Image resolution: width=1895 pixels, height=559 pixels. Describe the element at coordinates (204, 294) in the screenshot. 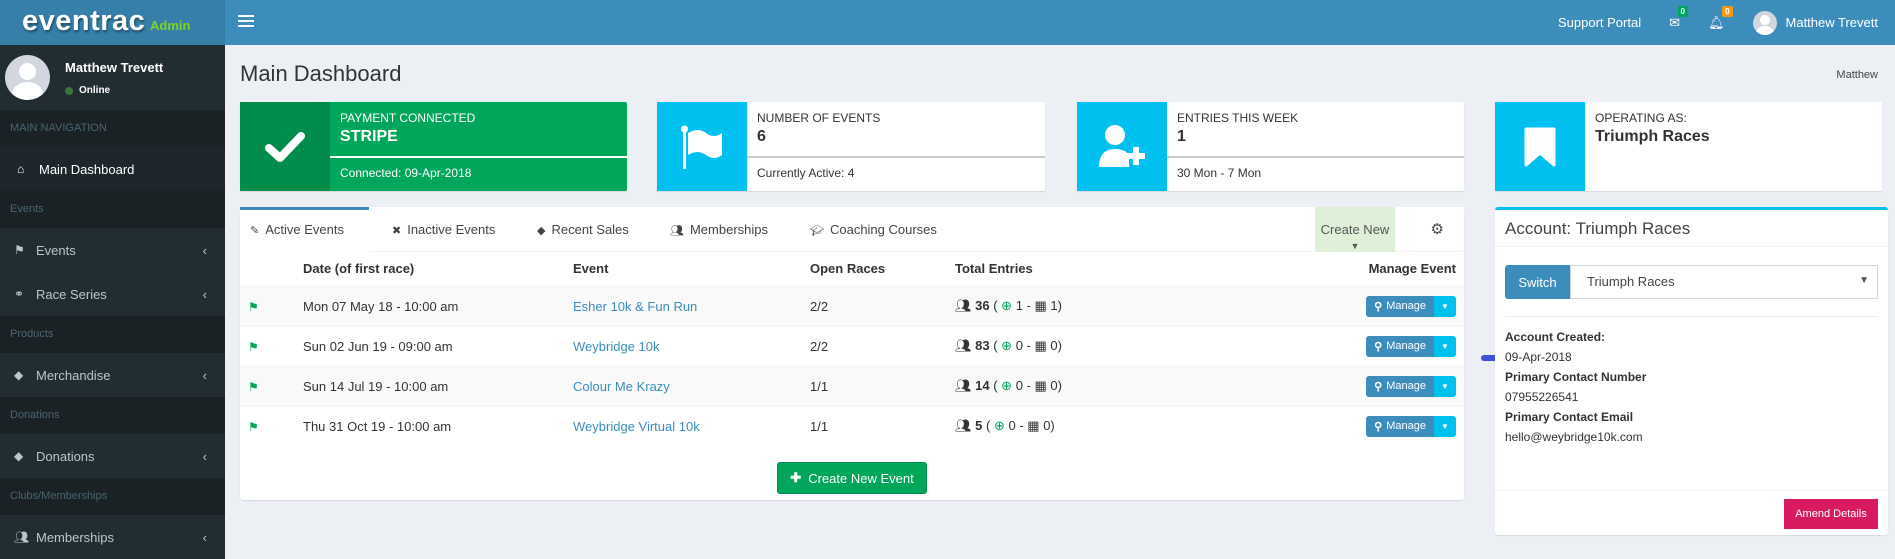

I see `chevron-left-icon: ‹` at that location.